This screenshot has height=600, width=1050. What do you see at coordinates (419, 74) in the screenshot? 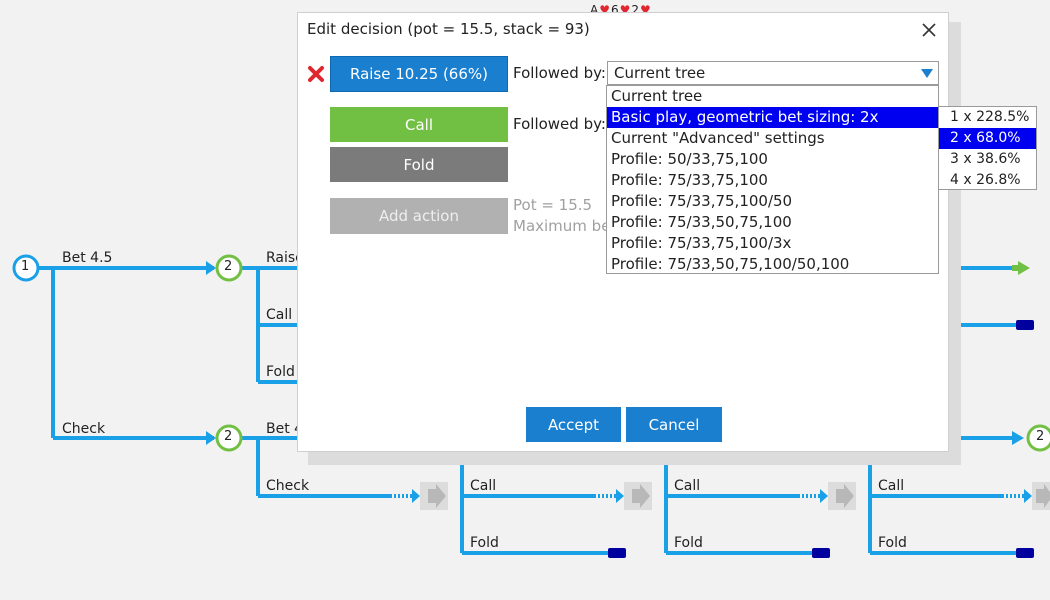
I see `raise-action-button: Raise 10.25 (66%)` at bounding box center [419, 74].